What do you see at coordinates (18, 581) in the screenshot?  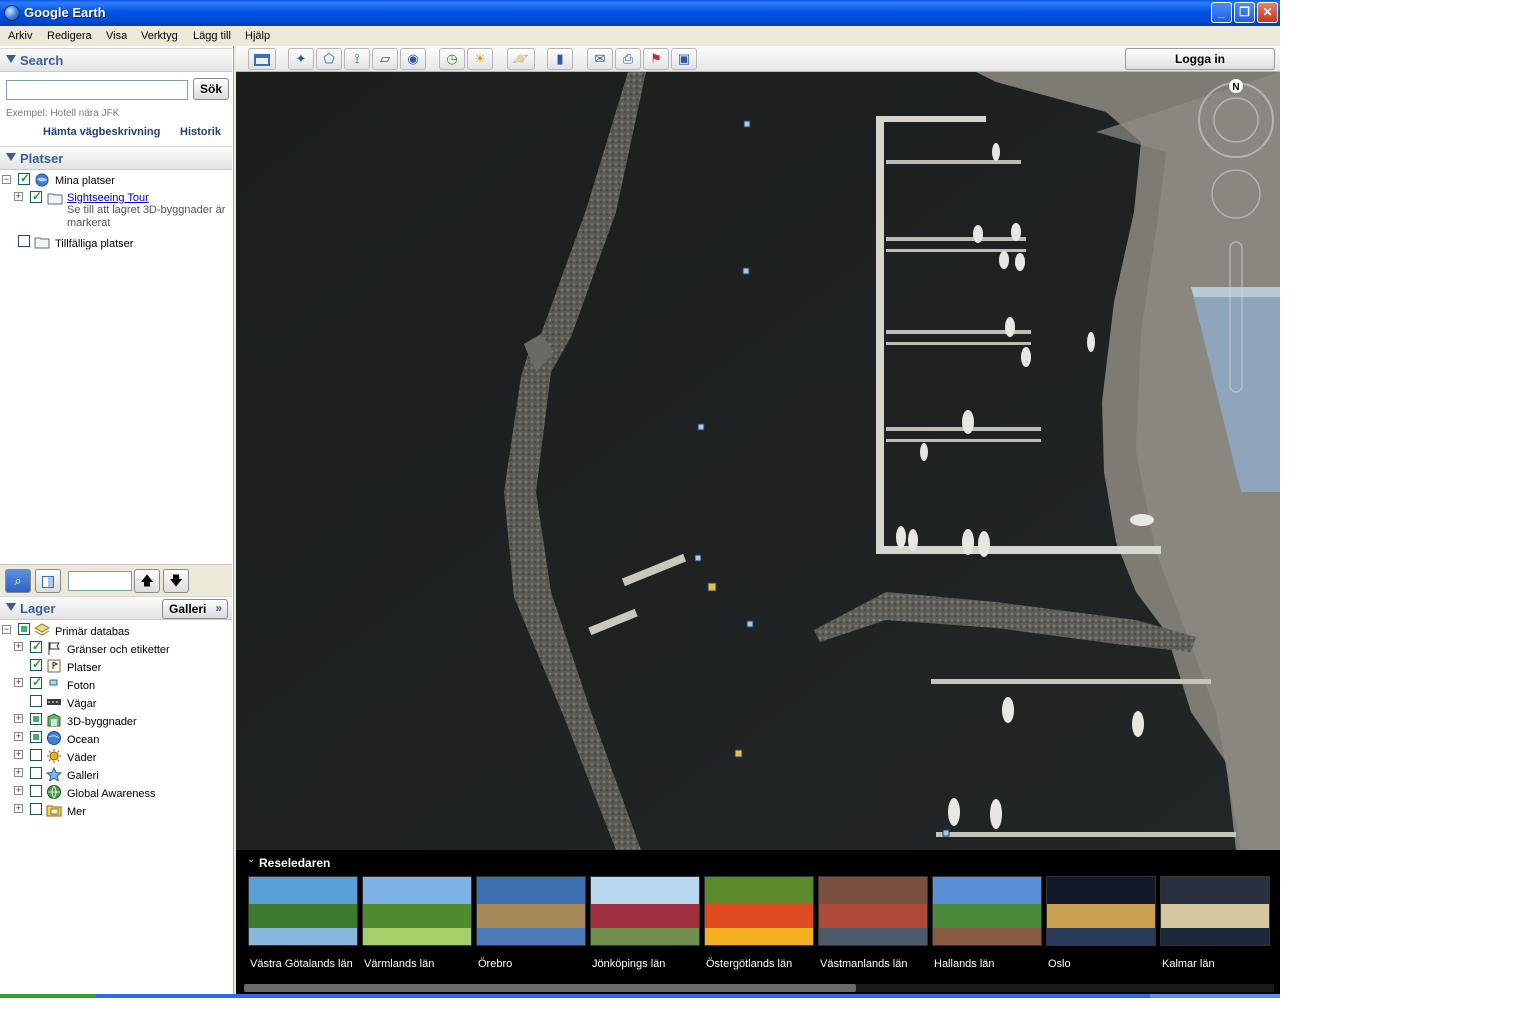 I see `search-places-button: ⌕` at bounding box center [18, 581].